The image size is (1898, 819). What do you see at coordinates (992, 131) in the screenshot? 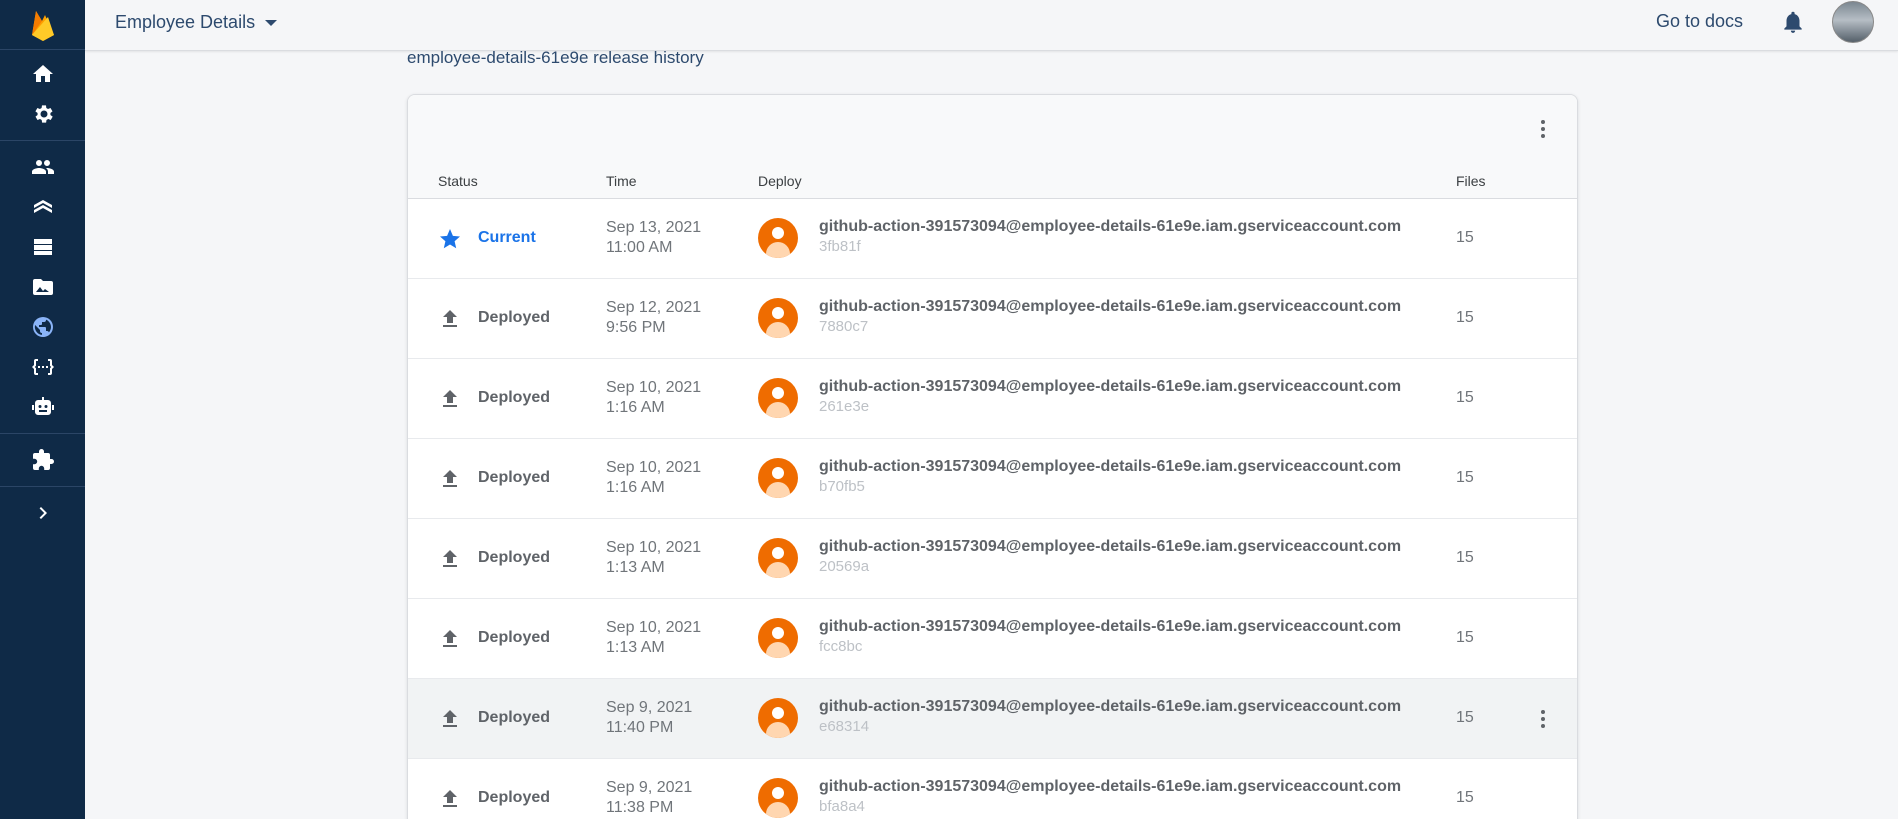
I see `table-toolbar` at bounding box center [992, 131].